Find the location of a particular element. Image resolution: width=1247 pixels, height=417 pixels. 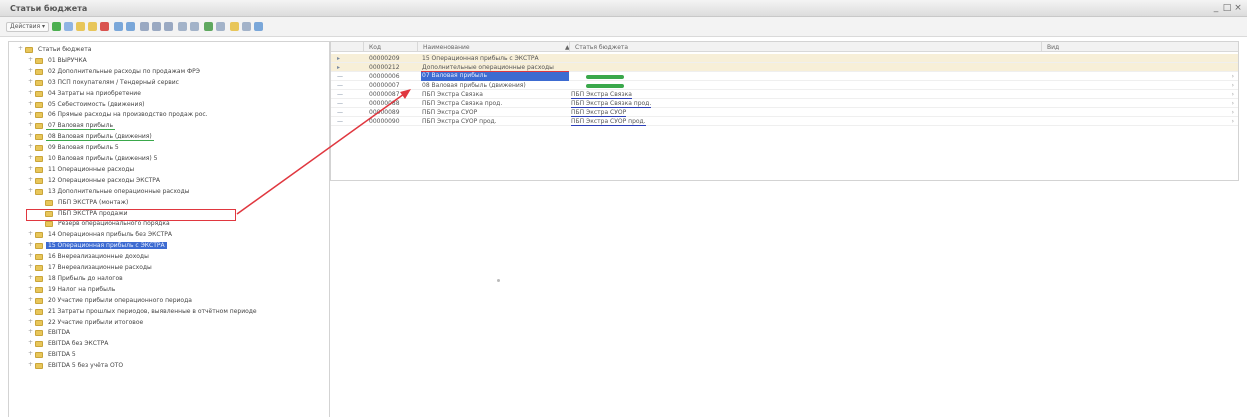

search-icon is located at coordinates (144, 26).